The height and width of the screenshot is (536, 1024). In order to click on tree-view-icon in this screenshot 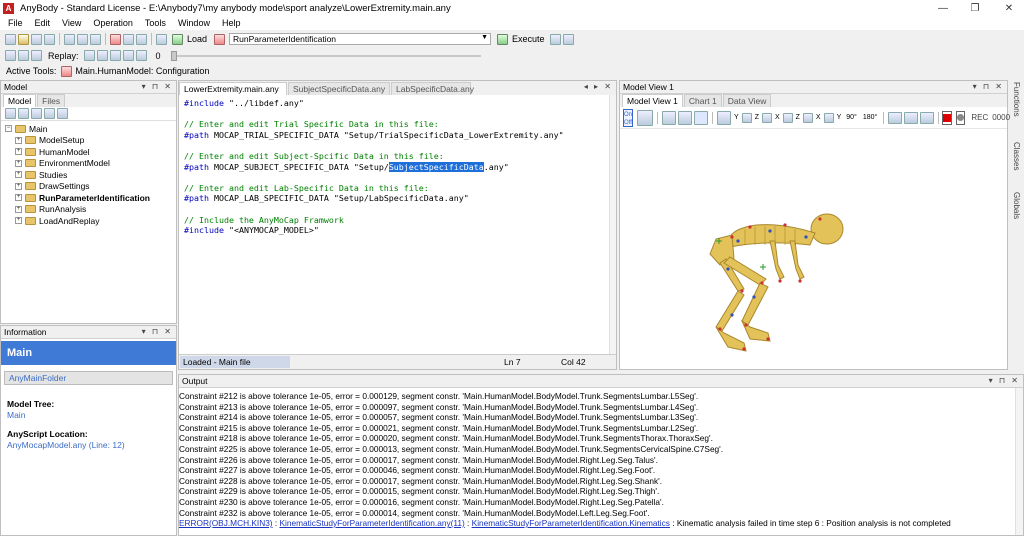, I will do `click(23, 113)`.